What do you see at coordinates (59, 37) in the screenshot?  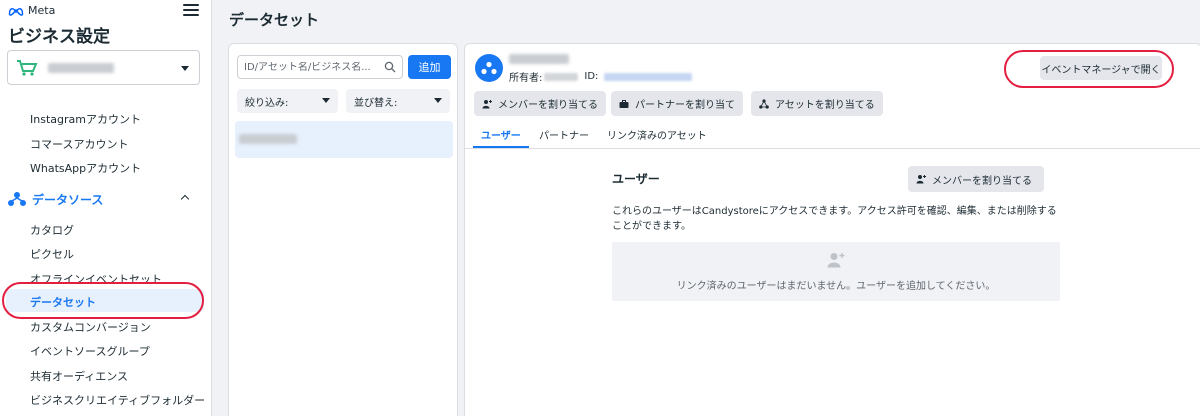 I see `sidebar-title: ビジネス設定` at bounding box center [59, 37].